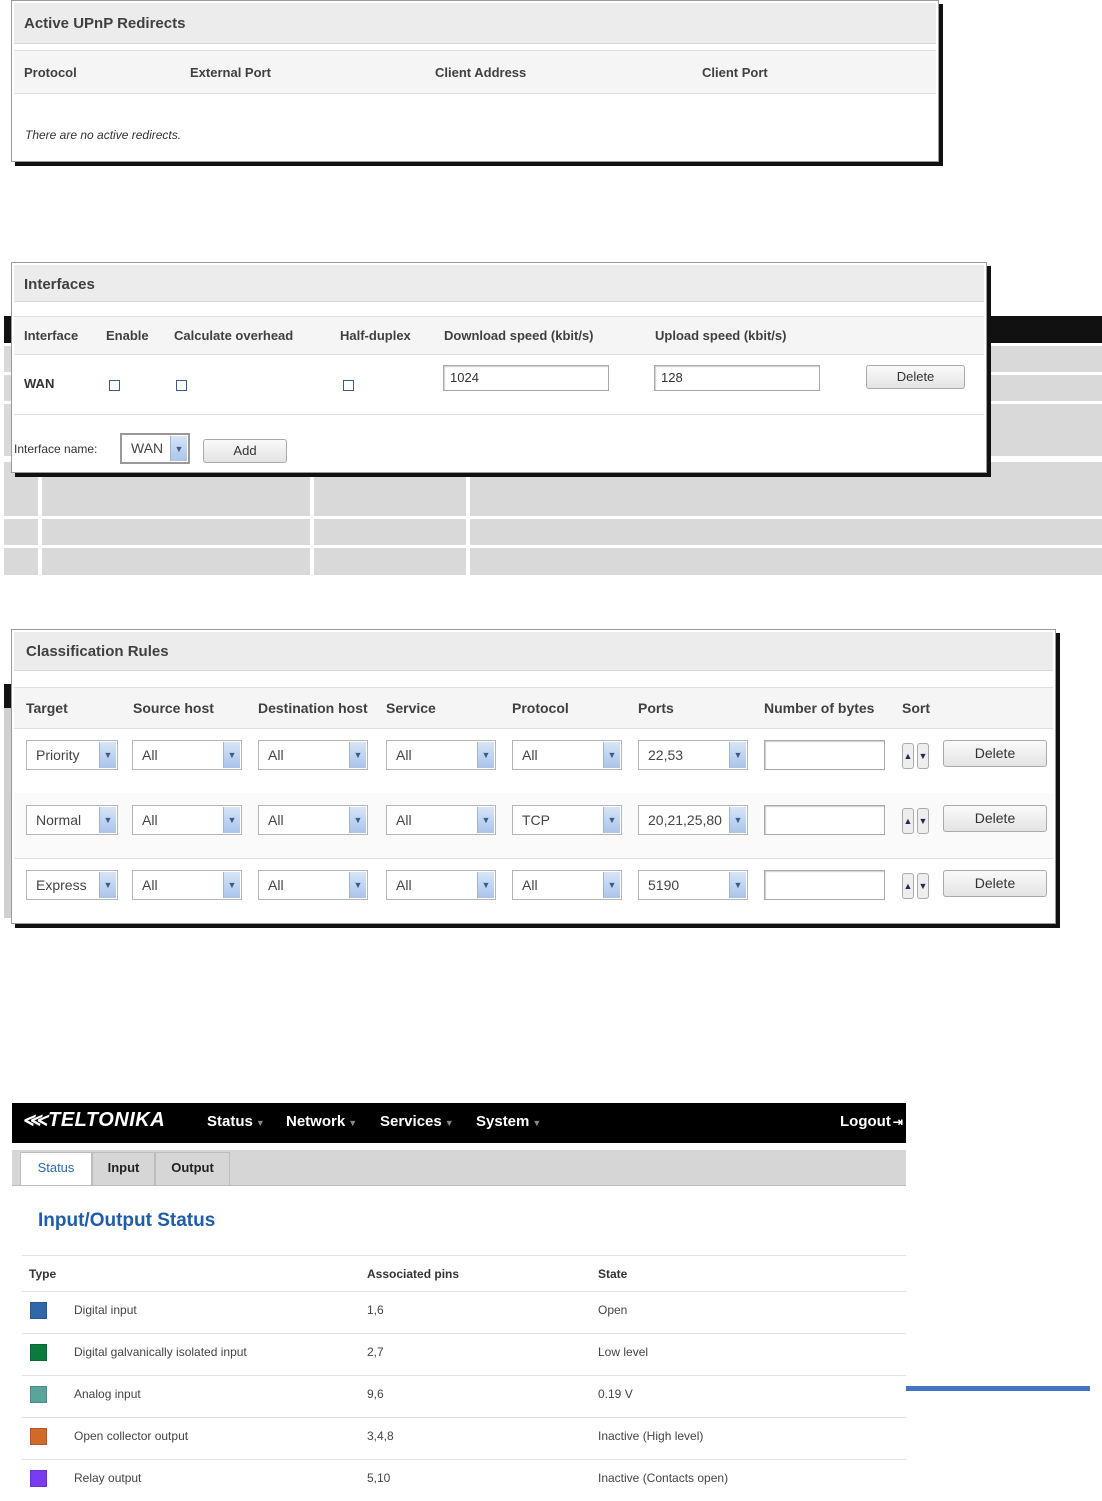 The width and height of the screenshot is (1102, 1501). What do you see at coordinates (693, 820) in the screenshot?
I see `ports-select: 20,21,25,80 ▼` at bounding box center [693, 820].